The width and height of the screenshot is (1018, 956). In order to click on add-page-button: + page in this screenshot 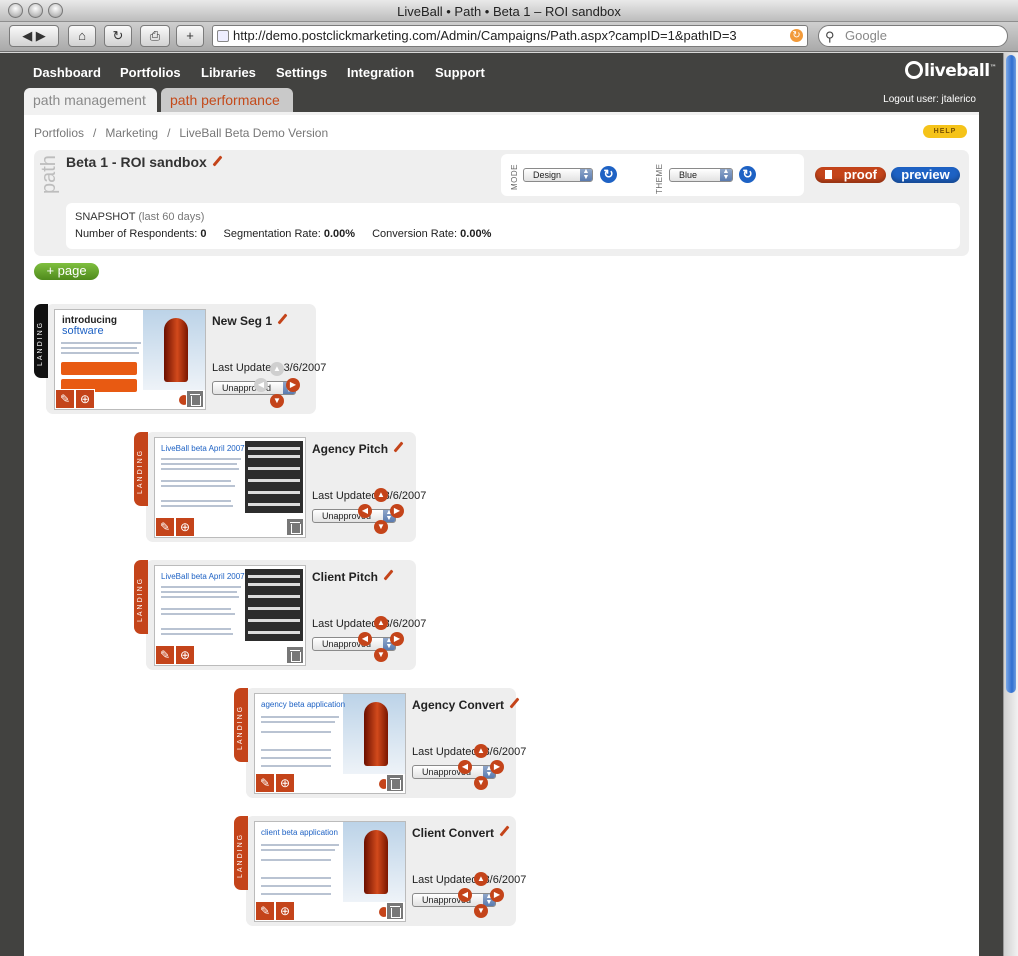, I will do `click(66, 271)`.